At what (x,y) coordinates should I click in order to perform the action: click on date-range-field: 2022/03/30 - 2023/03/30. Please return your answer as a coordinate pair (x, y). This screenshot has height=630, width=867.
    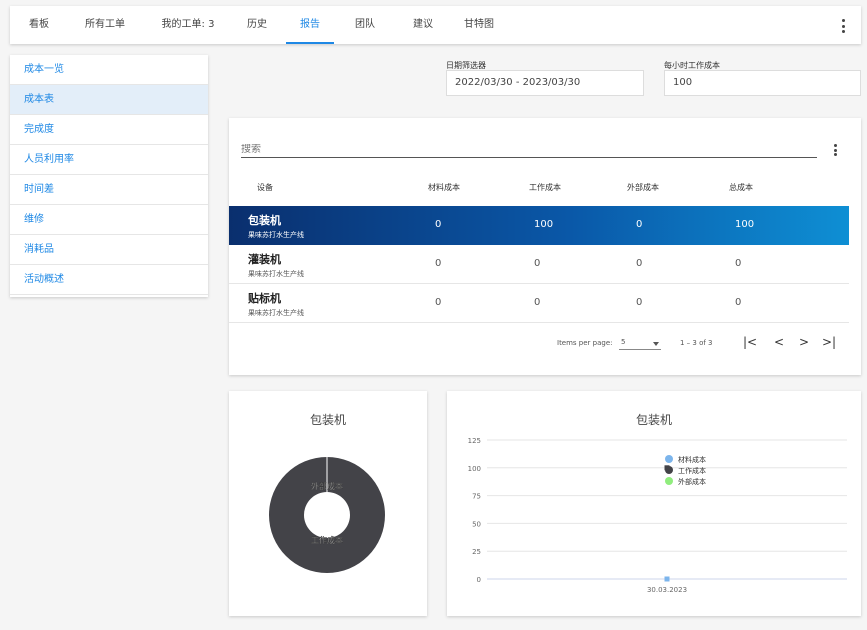
    Looking at the image, I should click on (545, 83).